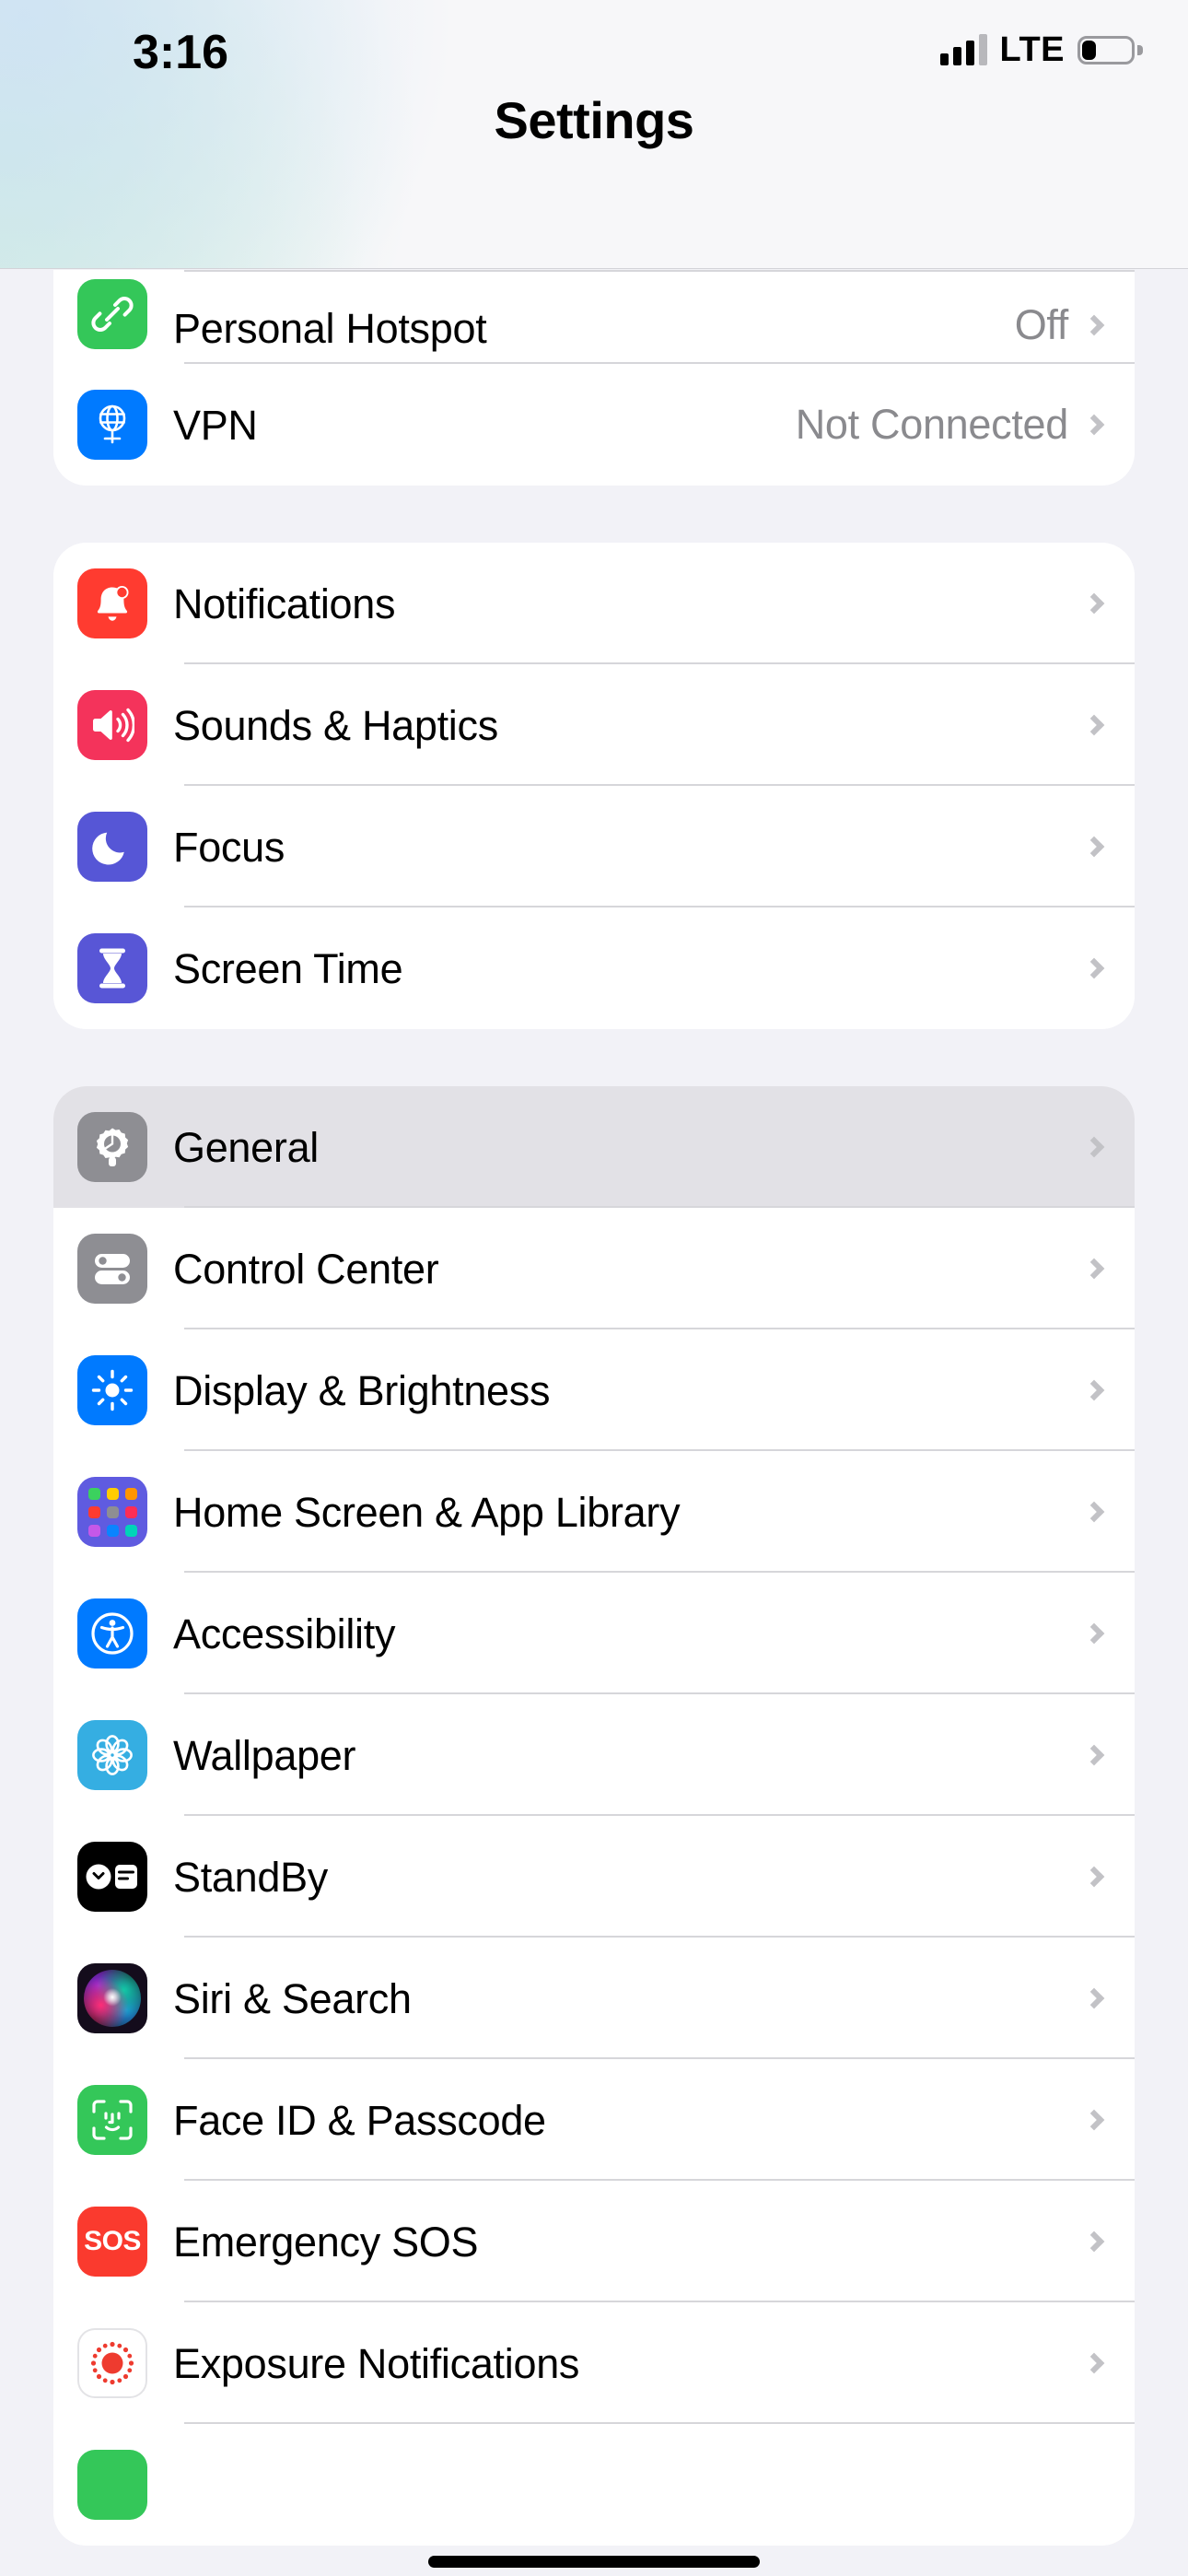 Image resolution: width=1188 pixels, height=2576 pixels. What do you see at coordinates (594, 1999) in the screenshot?
I see `settings-row-siri-and-search: Siri & Search` at bounding box center [594, 1999].